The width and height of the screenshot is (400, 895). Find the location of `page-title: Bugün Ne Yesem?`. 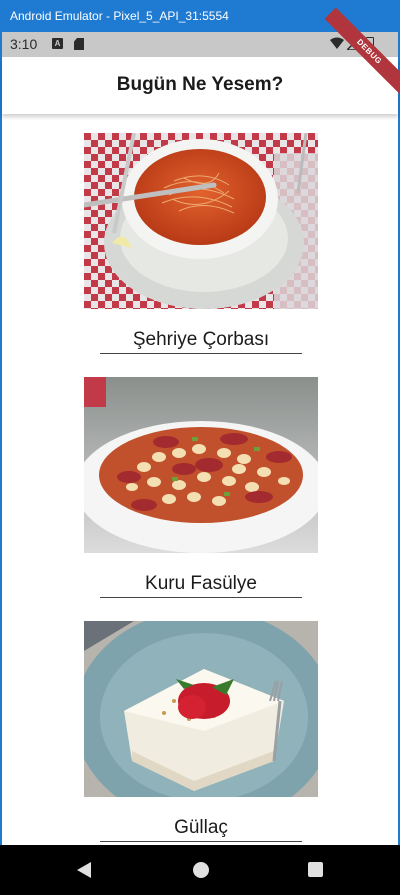

page-title: Bugün Ne Yesem? is located at coordinates (200, 84).